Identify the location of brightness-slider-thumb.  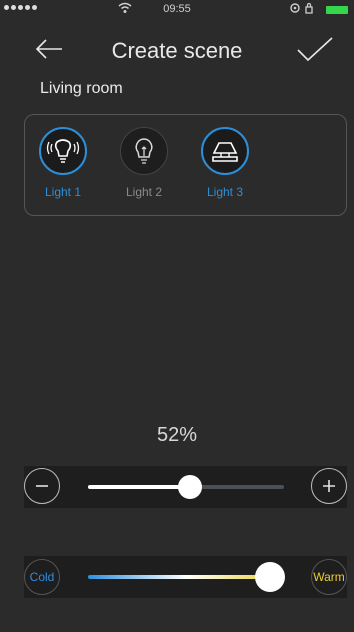
(189, 487).